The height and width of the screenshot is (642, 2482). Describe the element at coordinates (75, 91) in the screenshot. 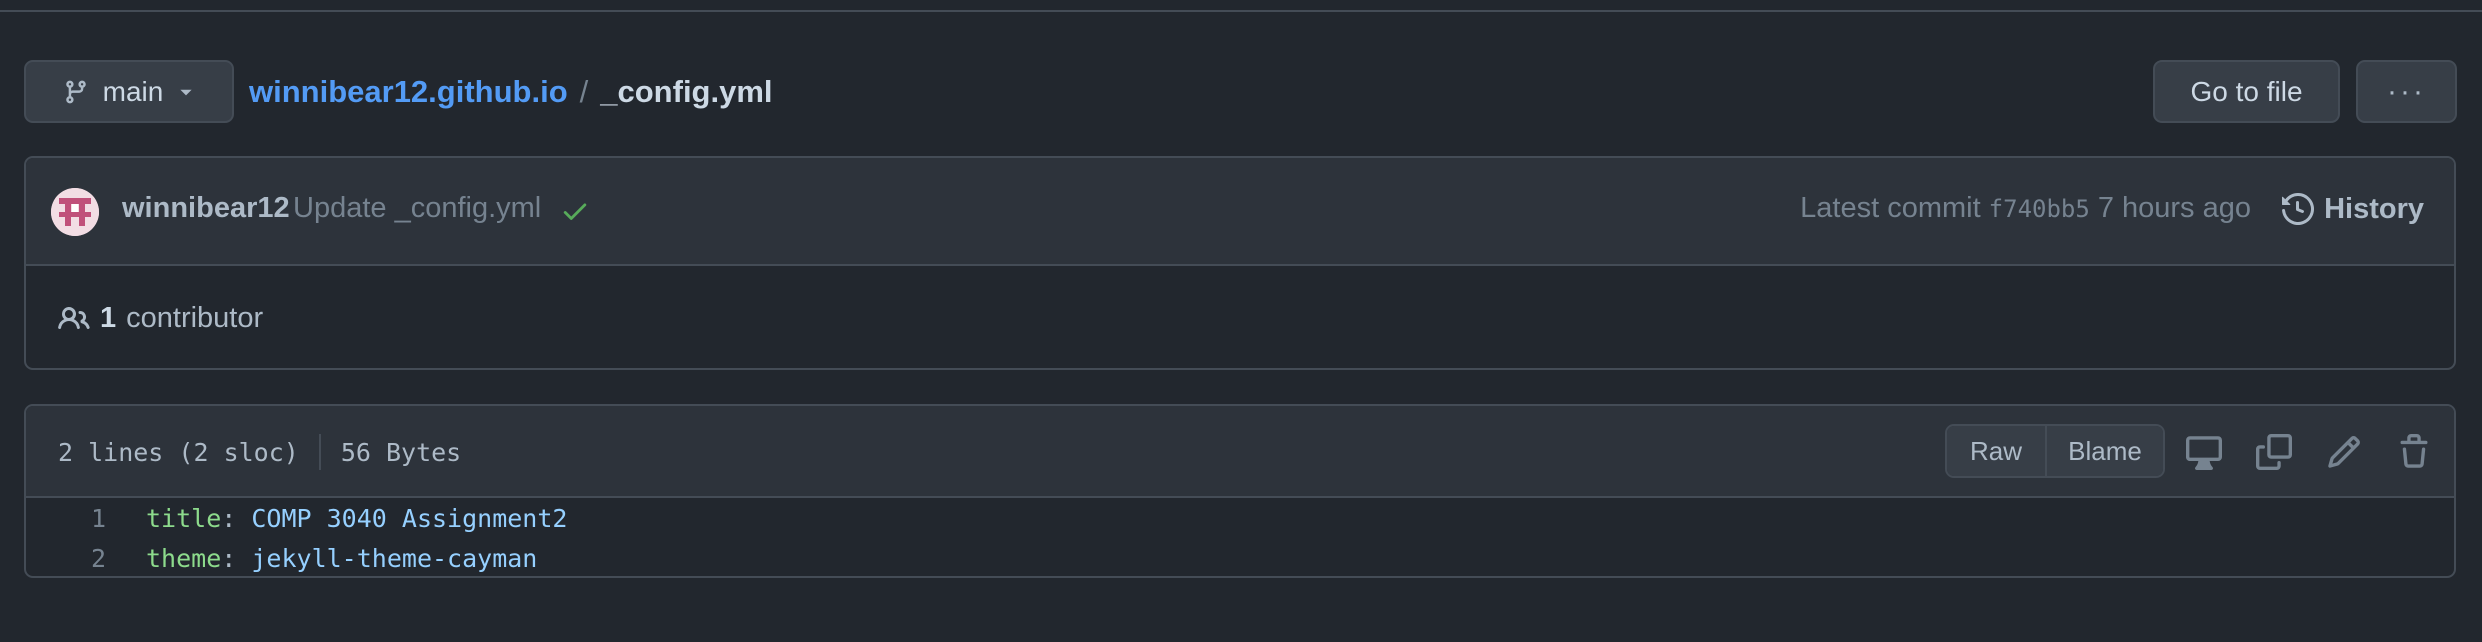

I see `git-branch-icon` at that location.